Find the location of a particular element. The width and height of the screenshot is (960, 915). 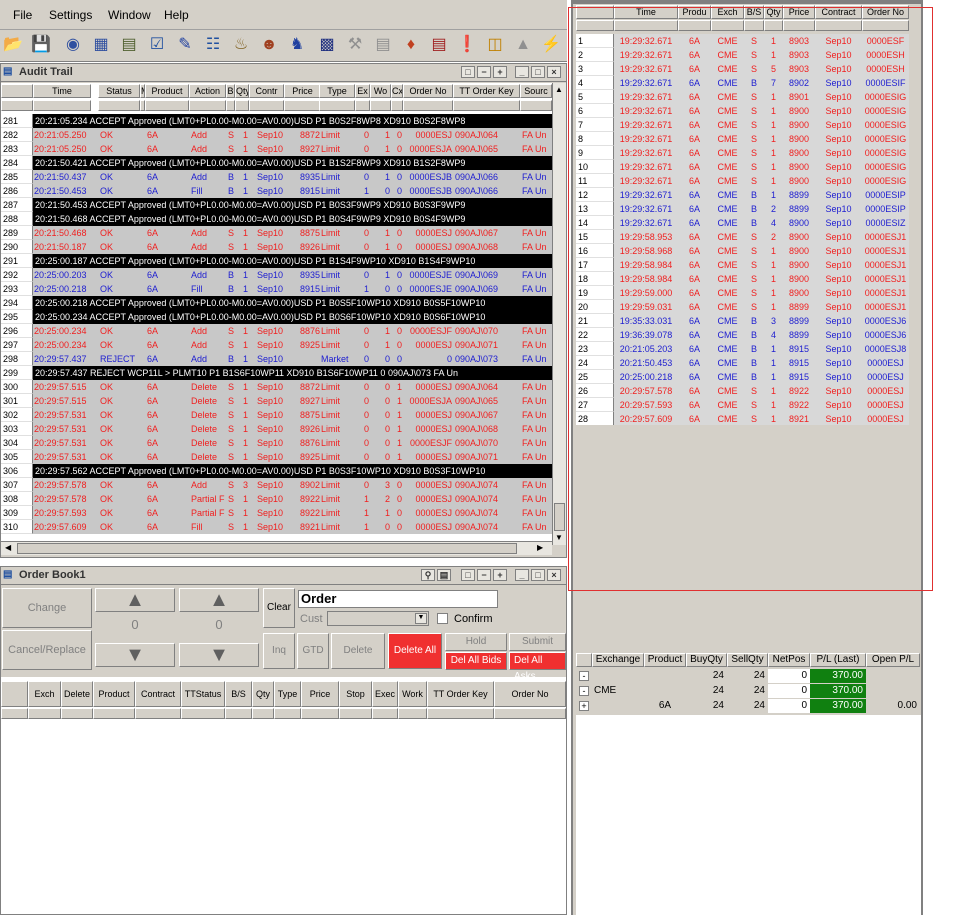

scroll-left-icon: ◀ is located at coordinates (8, 547).